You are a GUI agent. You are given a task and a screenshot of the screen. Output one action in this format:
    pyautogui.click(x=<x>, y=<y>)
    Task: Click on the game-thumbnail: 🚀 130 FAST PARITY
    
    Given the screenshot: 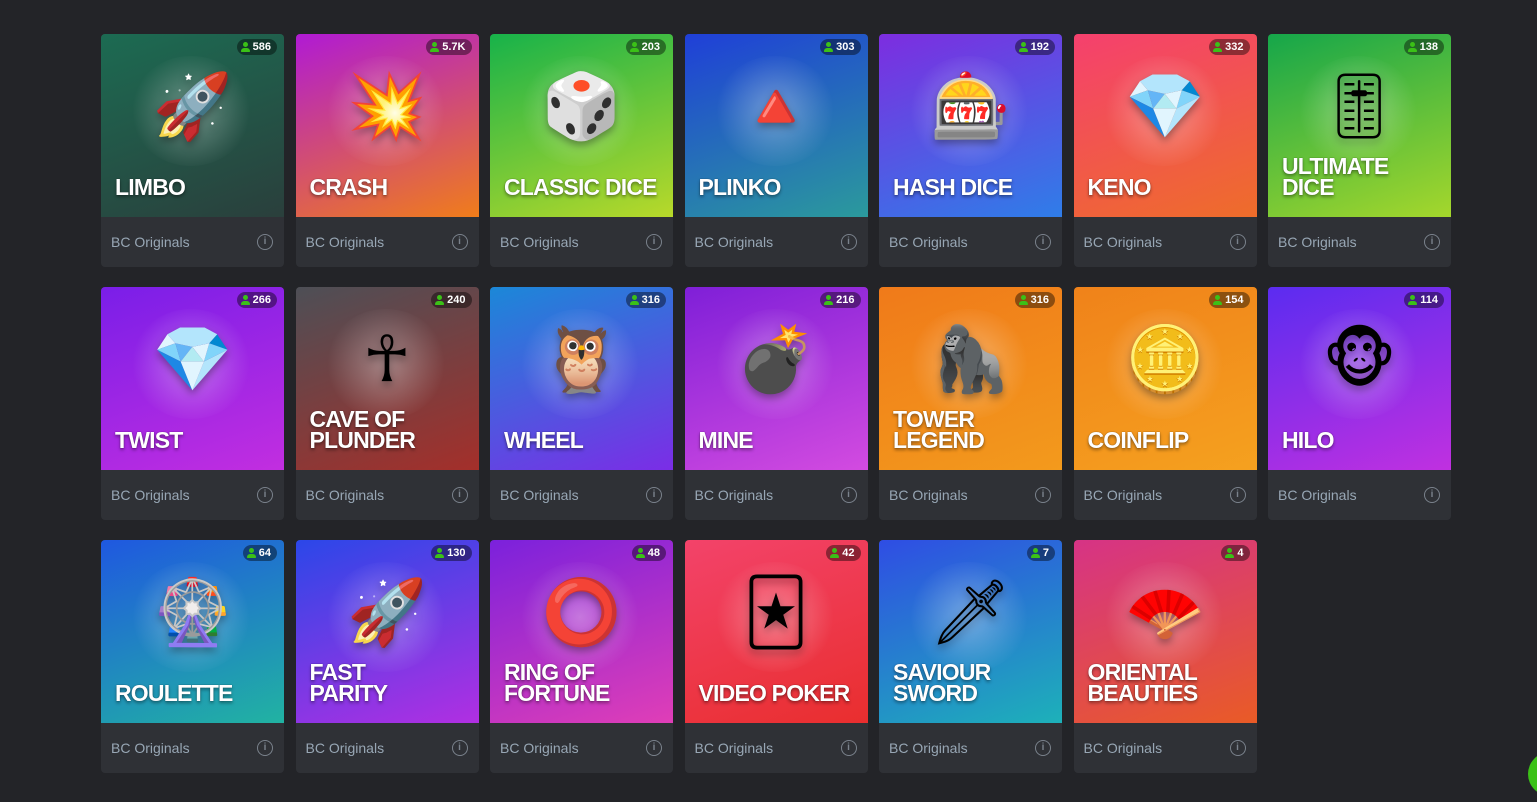 What is the action you would take?
    pyautogui.click(x=387, y=631)
    